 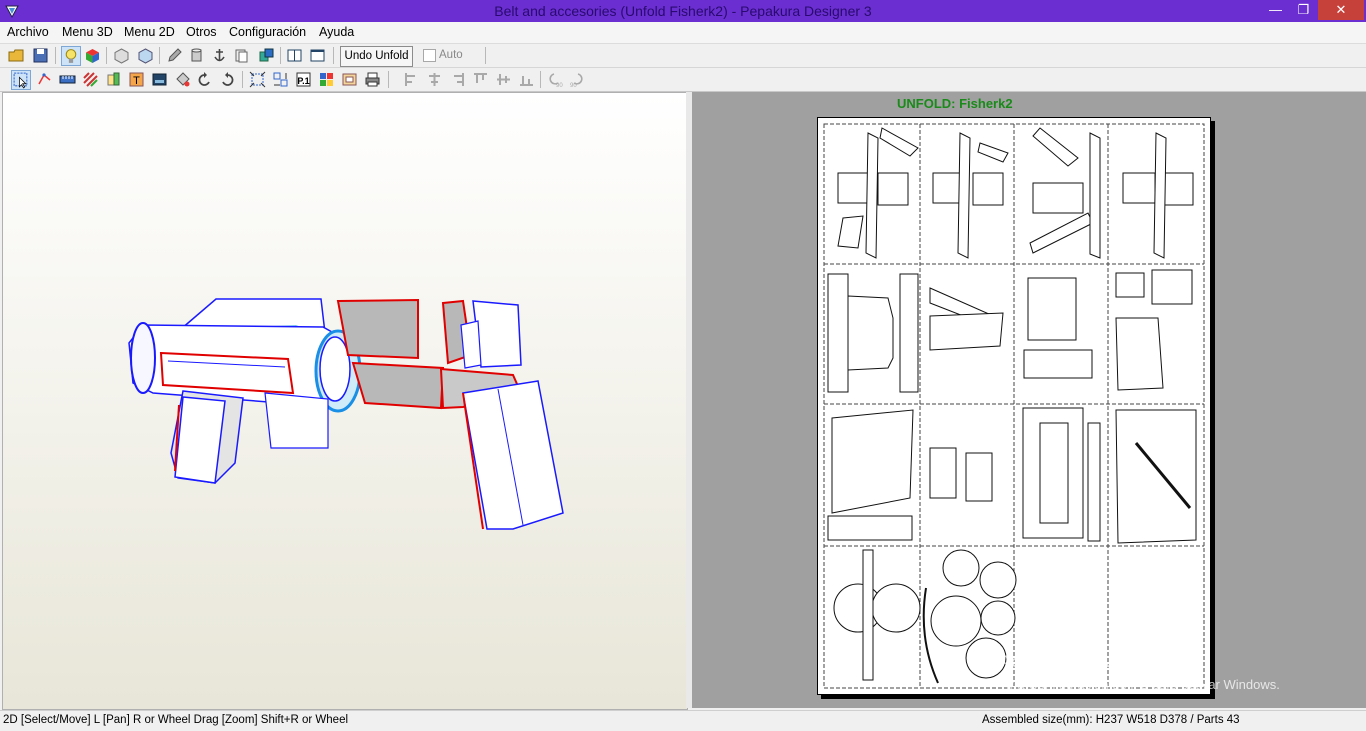 I want to click on unfold-header: UNFOLD: Fisherk2, so click(x=955, y=103).